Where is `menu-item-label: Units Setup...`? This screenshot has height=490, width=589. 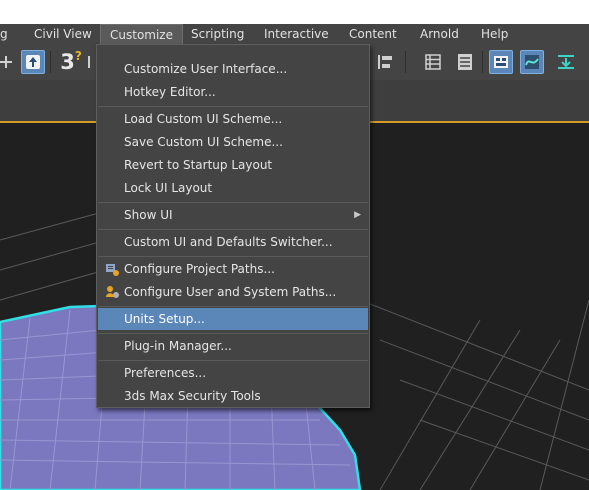 menu-item-label: Units Setup... is located at coordinates (164, 319).